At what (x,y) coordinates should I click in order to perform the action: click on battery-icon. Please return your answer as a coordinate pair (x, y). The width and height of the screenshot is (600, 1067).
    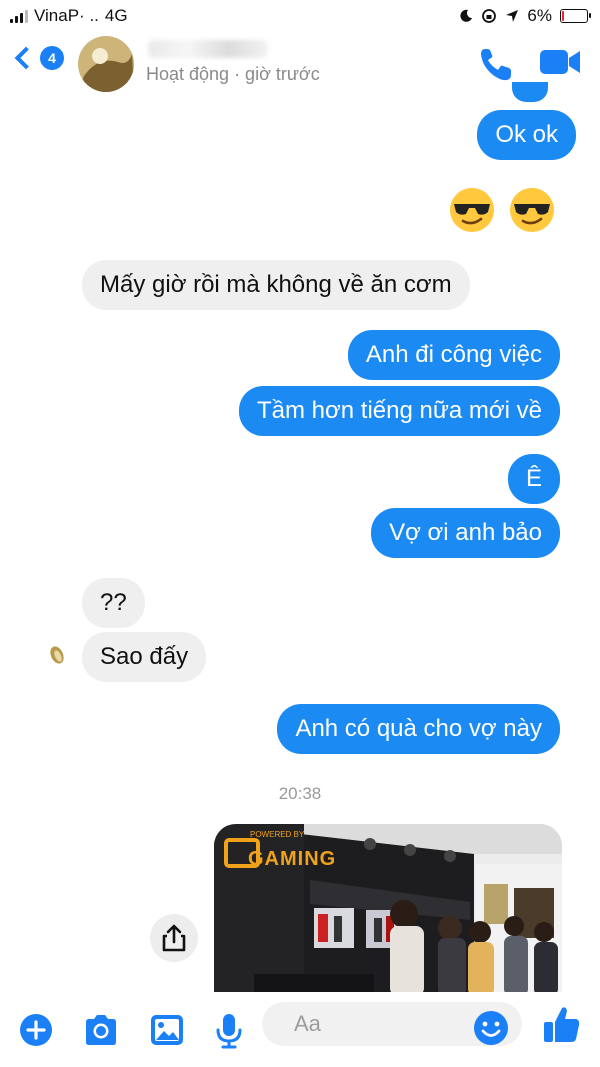
    Looking at the image, I should click on (575, 16).